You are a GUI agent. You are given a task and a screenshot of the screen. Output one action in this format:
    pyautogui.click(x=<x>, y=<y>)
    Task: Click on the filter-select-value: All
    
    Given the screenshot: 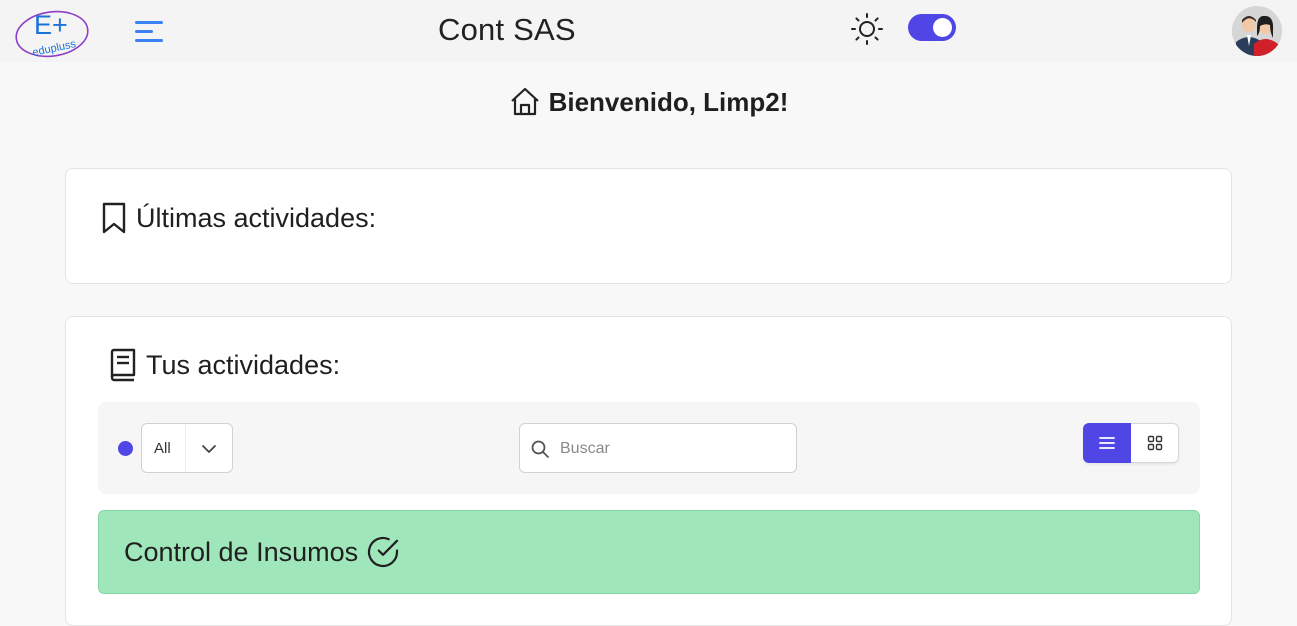 What is the action you would take?
    pyautogui.click(x=162, y=448)
    